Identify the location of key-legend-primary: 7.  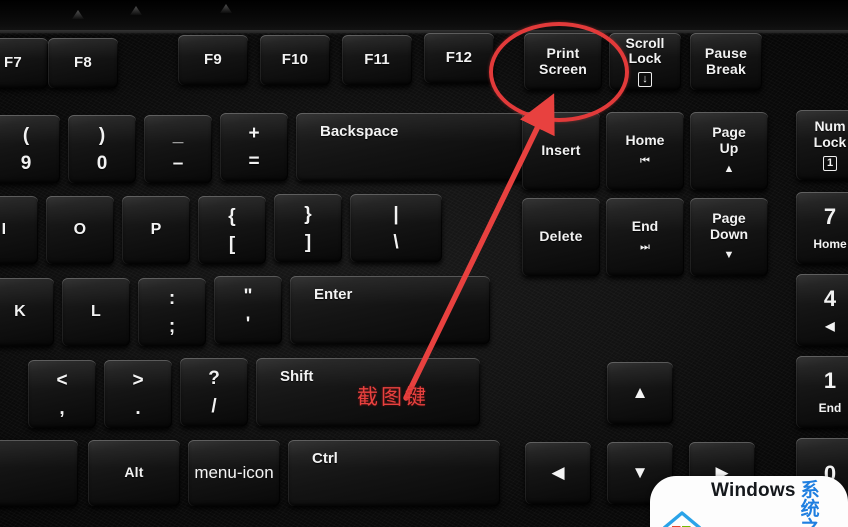
(830, 216).